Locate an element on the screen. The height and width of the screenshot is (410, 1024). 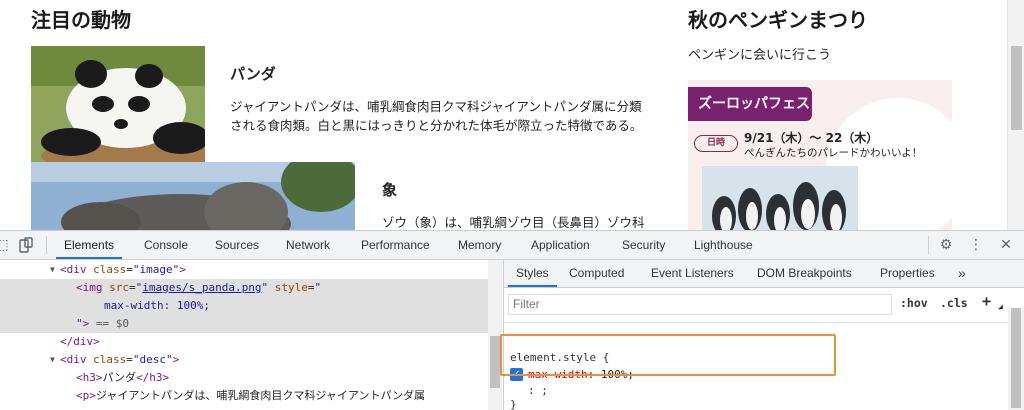
property-checkbox: ✓ is located at coordinates (516, 374).